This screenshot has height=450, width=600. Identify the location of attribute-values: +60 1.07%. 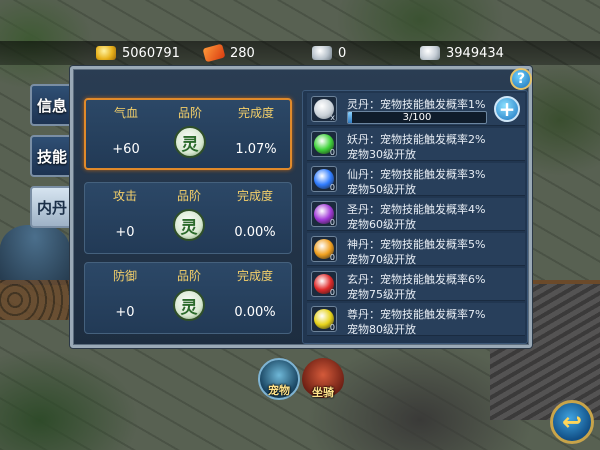
(188, 151).